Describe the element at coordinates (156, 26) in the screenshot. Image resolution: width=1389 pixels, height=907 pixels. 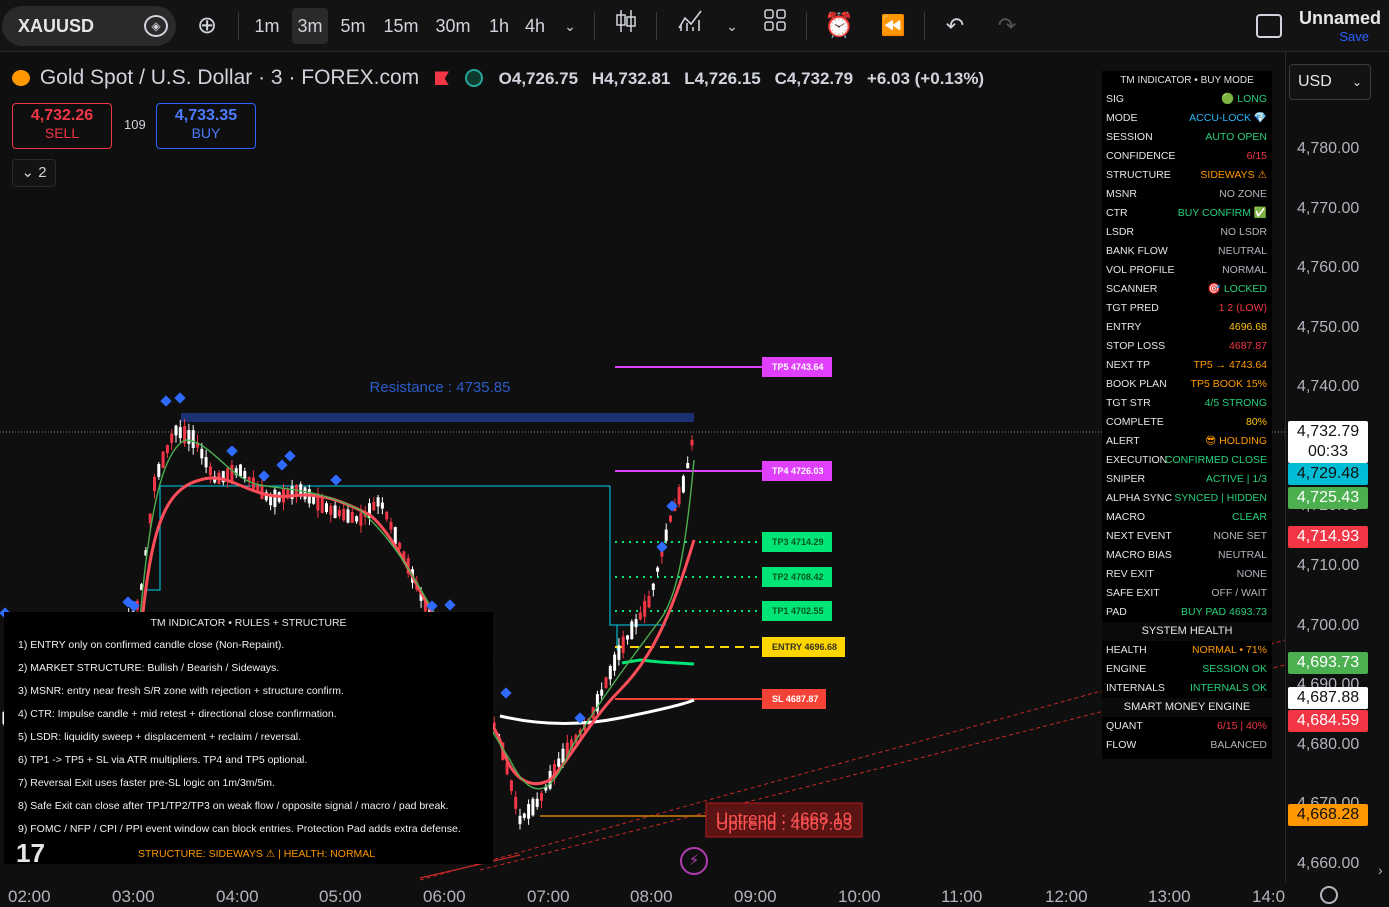
I see `symbol-info-icon: ◈` at that location.